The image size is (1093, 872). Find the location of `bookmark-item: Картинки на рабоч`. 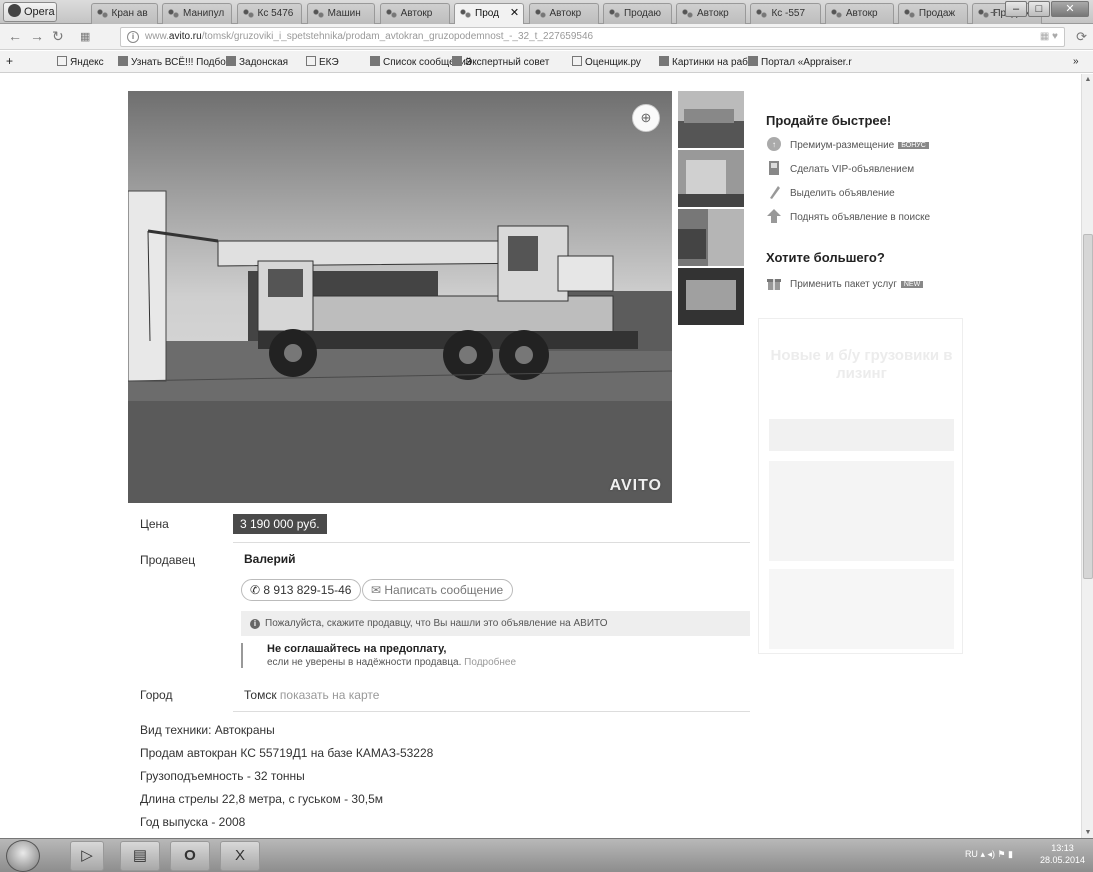

bookmark-item: Картинки на рабоч is located at coordinates (708, 62).